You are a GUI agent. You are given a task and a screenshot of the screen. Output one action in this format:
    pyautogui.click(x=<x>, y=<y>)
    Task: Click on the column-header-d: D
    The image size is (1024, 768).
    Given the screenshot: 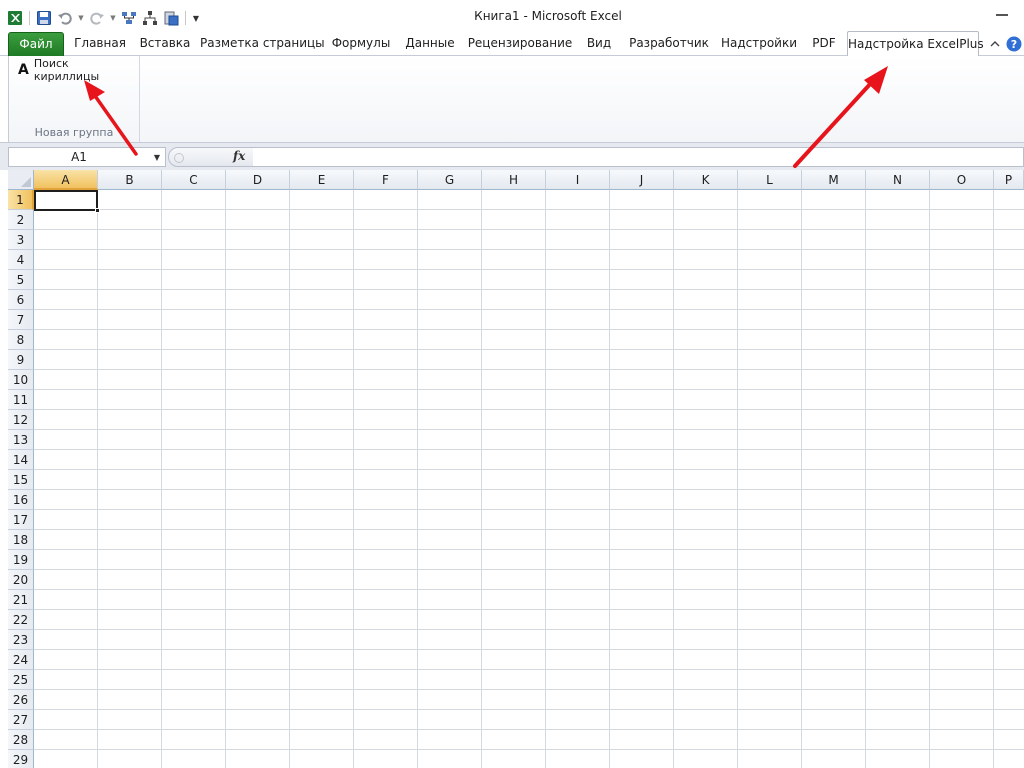 What is the action you would take?
    pyautogui.click(x=258, y=180)
    